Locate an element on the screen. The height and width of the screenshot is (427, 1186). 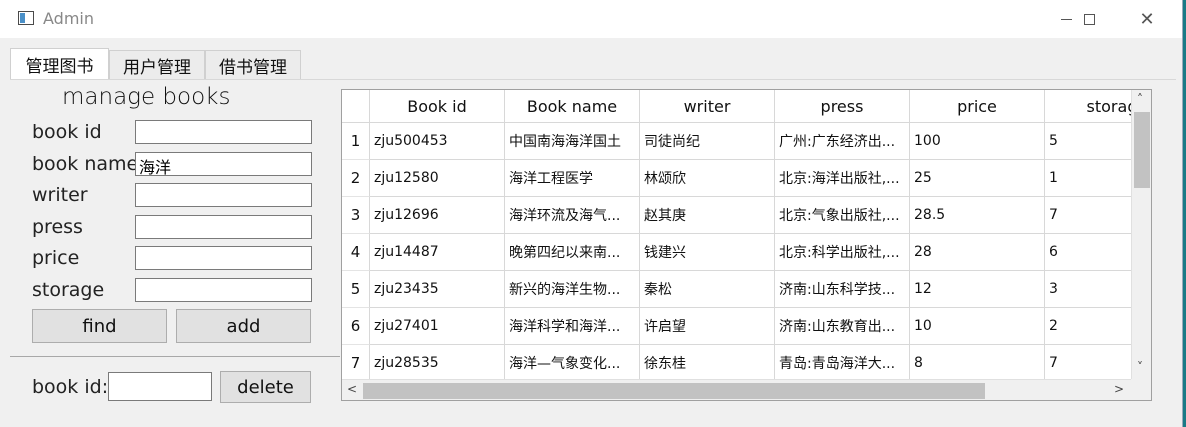
column-header-writer: writer is located at coordinates (707, 106).